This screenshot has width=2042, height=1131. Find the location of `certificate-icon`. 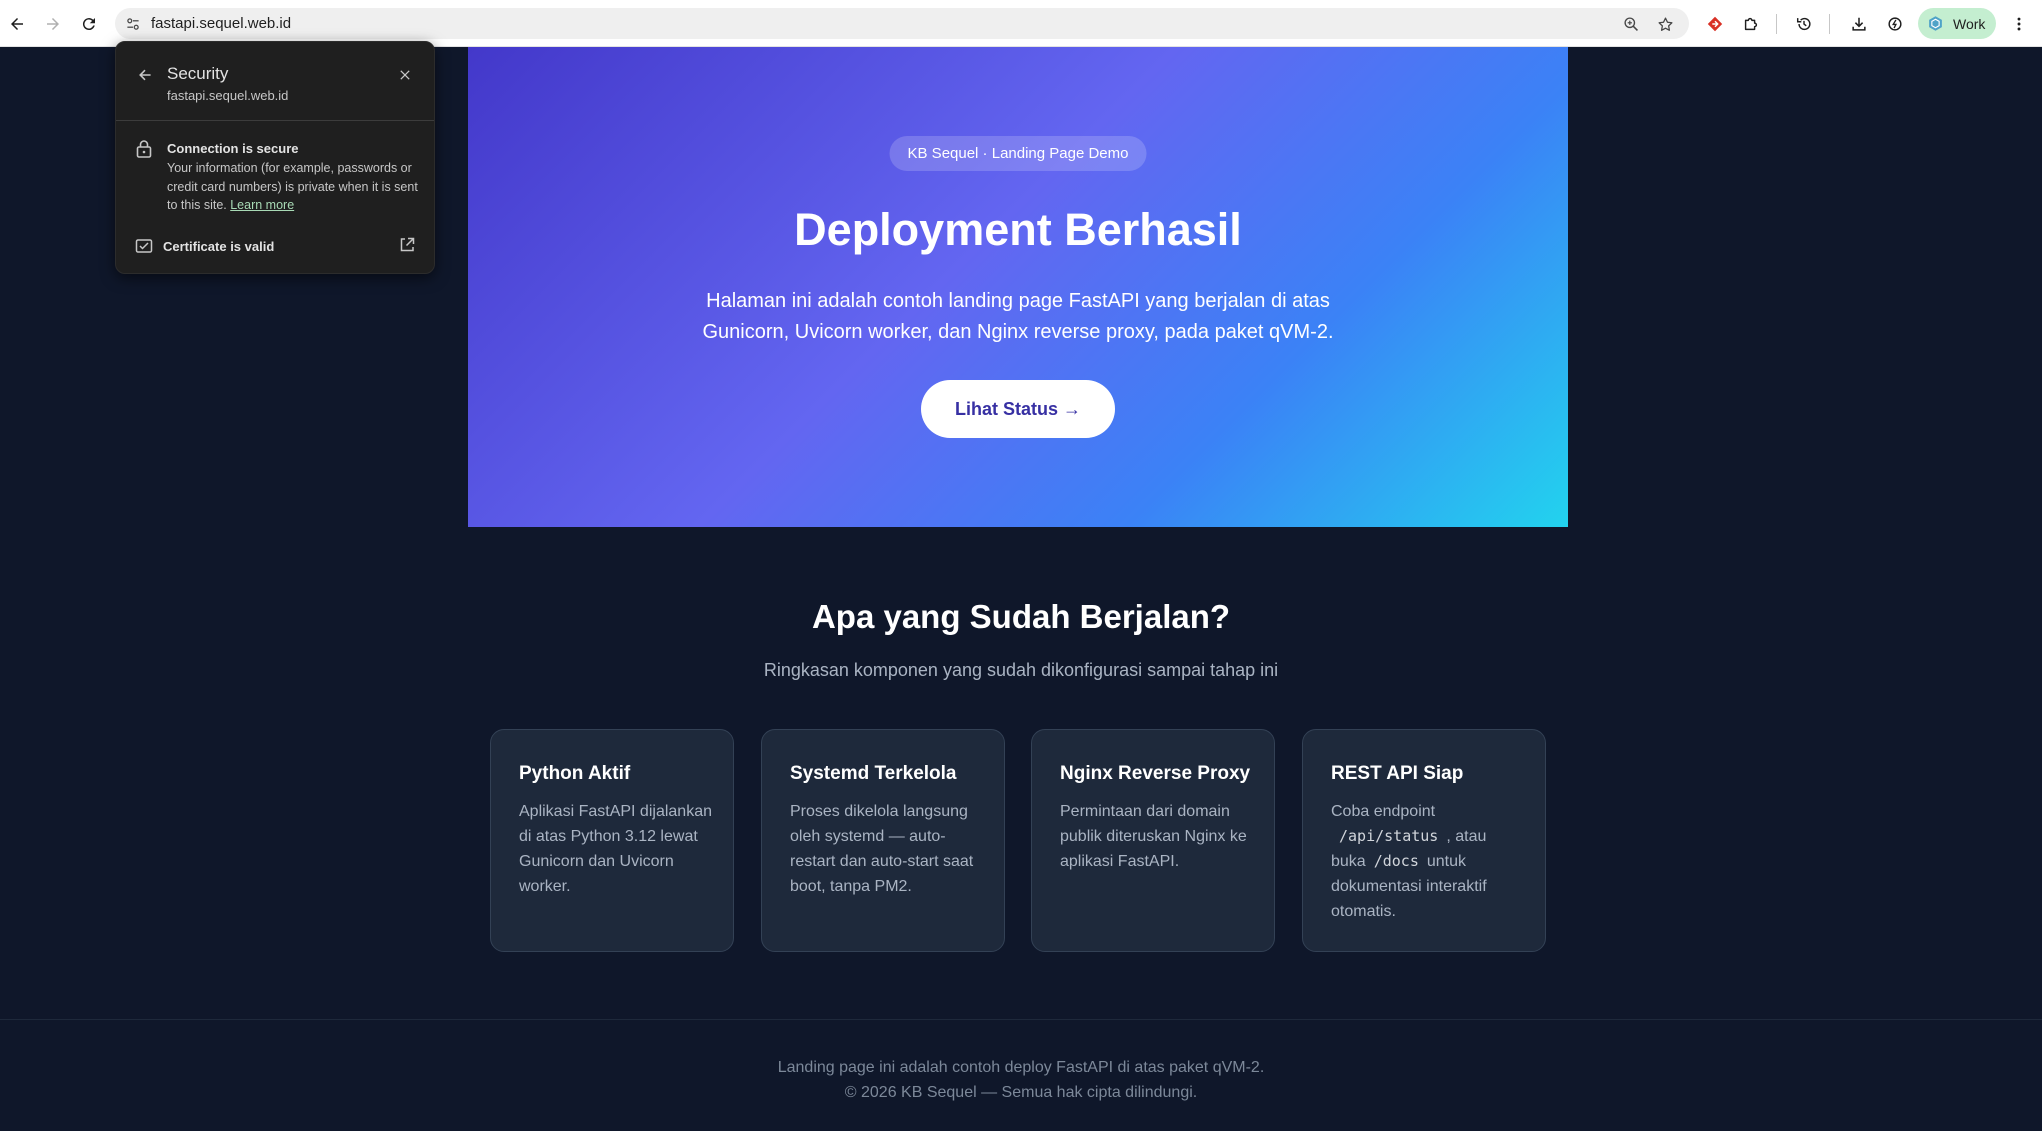

certificate-icon is located at coordinates (144, 246).